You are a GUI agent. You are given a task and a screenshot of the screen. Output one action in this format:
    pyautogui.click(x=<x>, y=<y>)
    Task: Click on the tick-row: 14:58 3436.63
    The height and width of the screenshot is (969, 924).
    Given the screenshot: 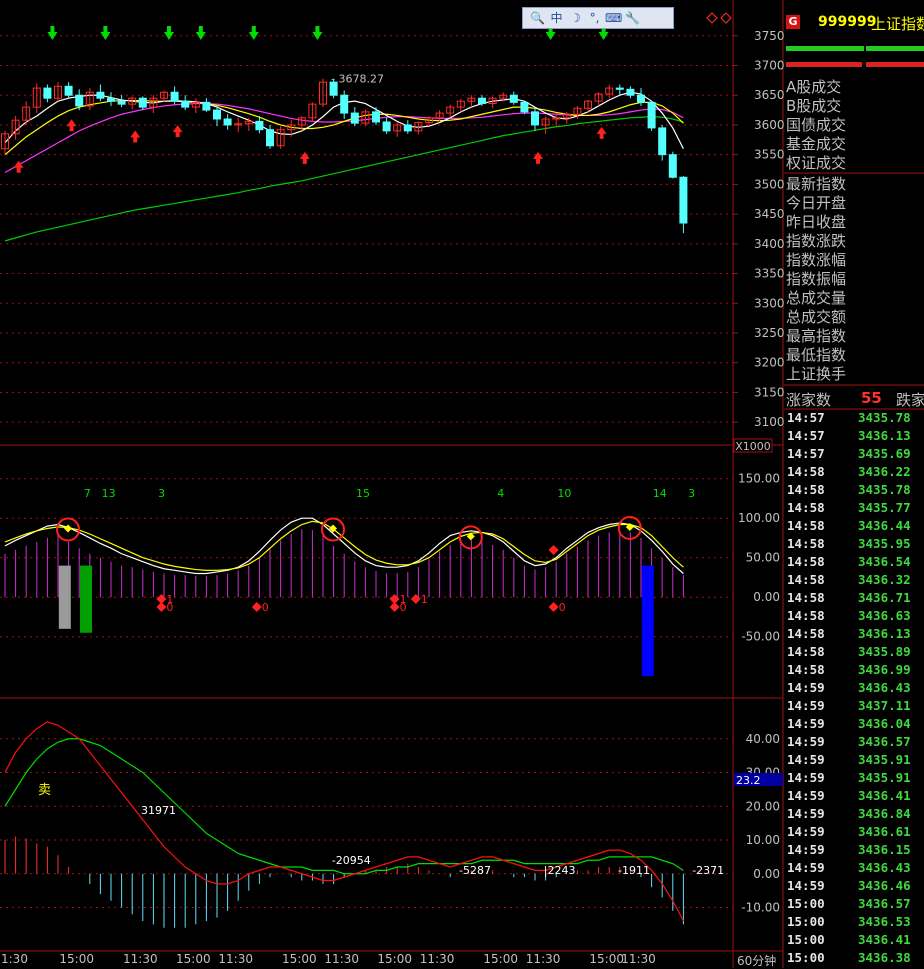 What is the action you would take?
    pyautogui.click(x=854, y=617)
    